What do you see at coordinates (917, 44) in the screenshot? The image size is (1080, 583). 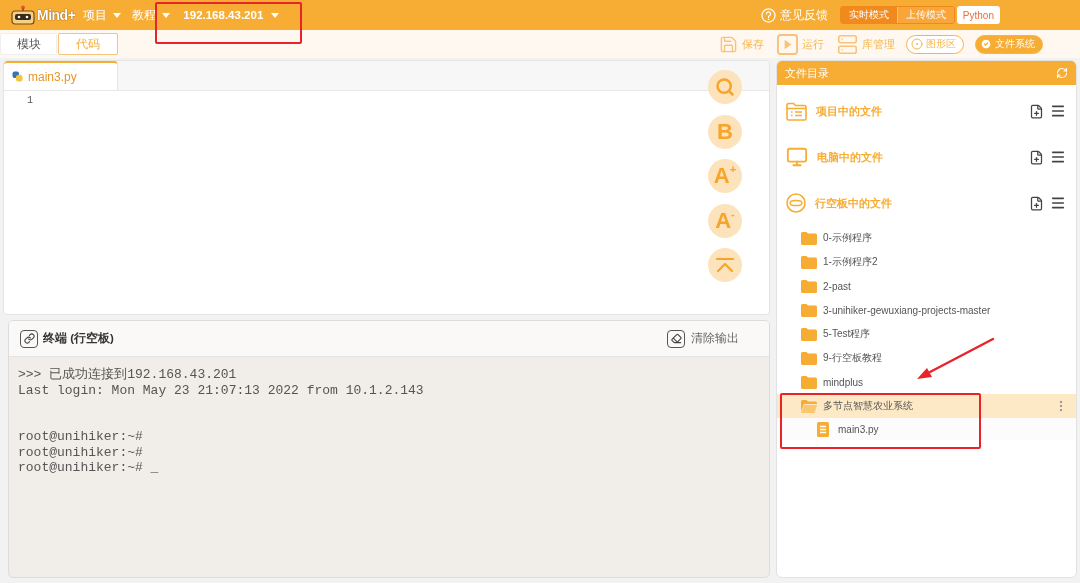 I see `radio-icon` at bounding box center [917, 44].